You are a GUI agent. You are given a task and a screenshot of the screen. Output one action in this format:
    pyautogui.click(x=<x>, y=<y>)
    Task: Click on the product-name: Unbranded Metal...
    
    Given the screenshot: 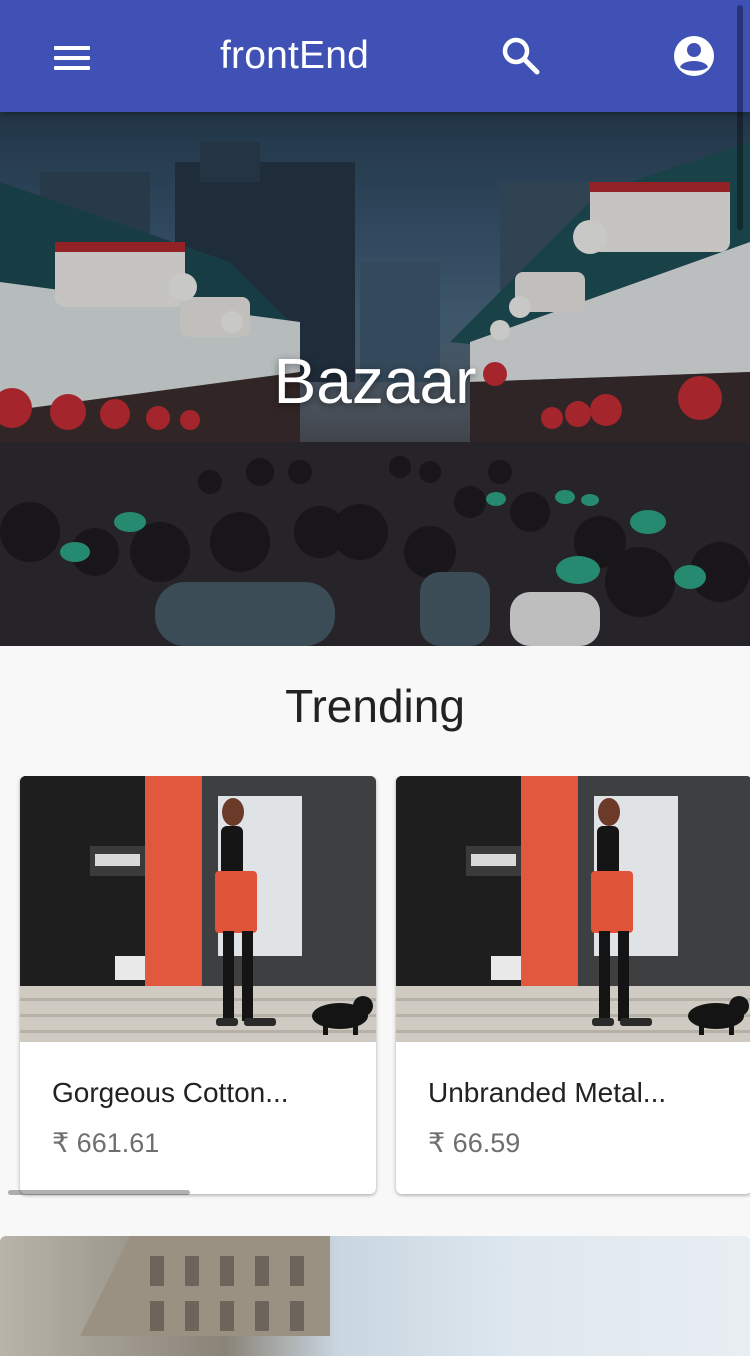 What is the action you would take?
    pyautogui.click(x=547, y=1092)
    